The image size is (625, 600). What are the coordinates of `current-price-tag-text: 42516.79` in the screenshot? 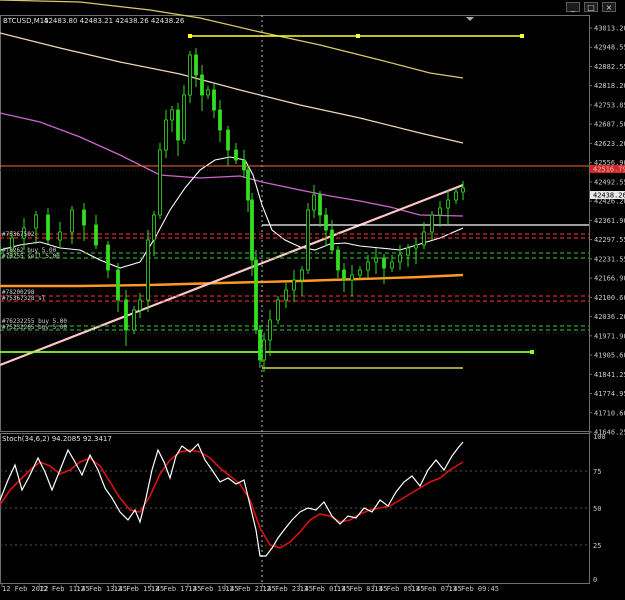 It's located at (609, 170).